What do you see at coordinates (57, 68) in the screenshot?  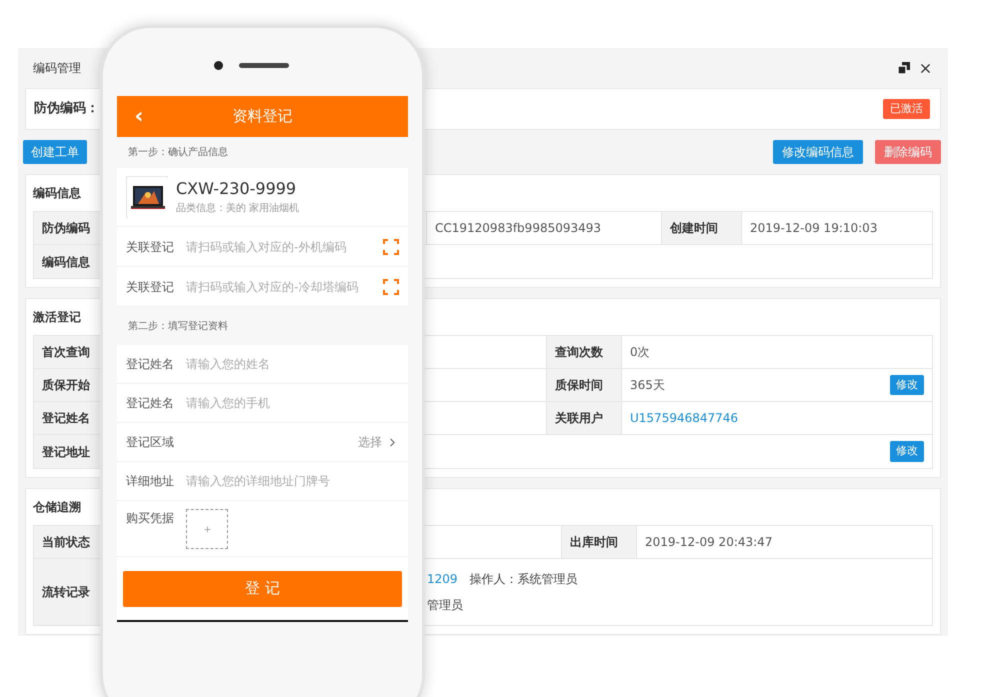 I see `window-title: 编码管理` at bounding box center [57, 68].